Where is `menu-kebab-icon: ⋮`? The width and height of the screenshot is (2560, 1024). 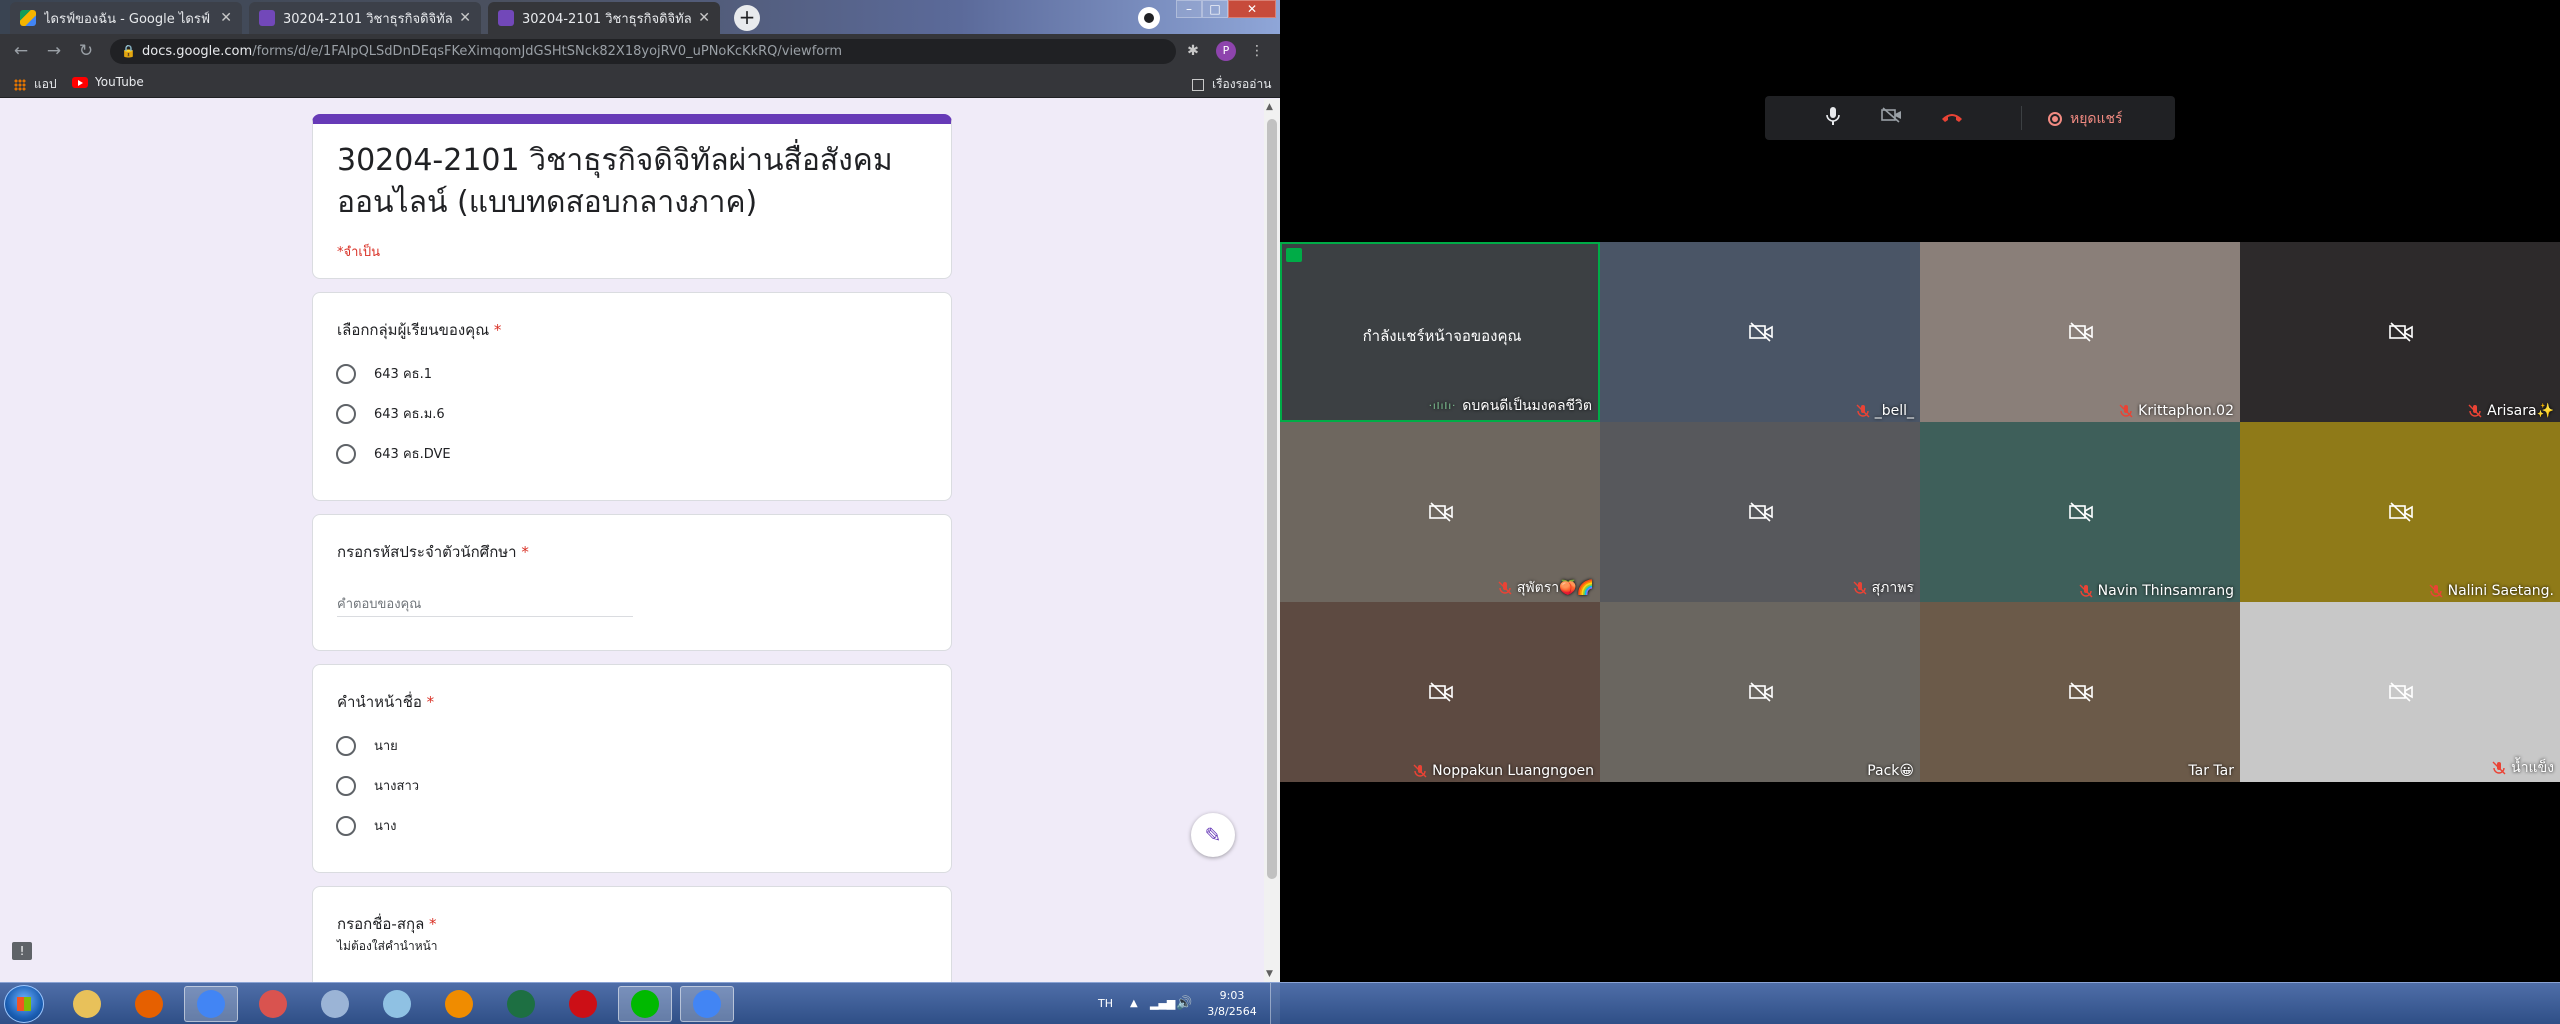 menu-kebab-icon: ⋮ is located at coordinates (1257, 51).